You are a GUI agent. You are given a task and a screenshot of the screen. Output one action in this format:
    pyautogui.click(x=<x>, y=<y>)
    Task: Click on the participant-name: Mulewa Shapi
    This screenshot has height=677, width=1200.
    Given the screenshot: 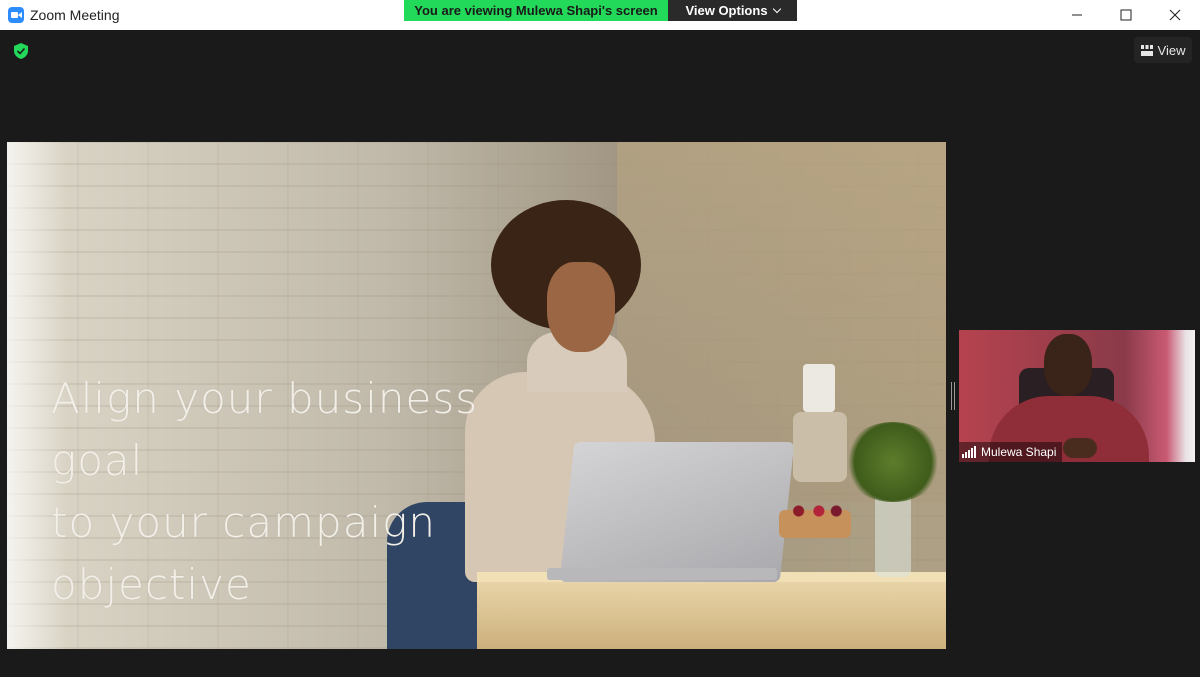 What is the action you would take?
    pyautogui.click(x=1019, y=452)
    